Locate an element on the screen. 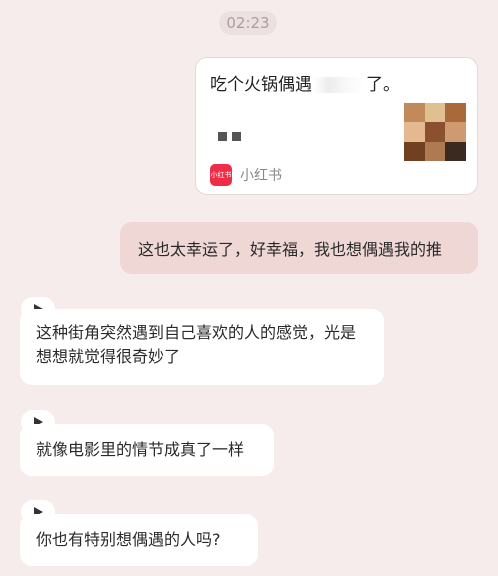 The height and width of the screenshot is (576, 498). card-title-start: 吃个火锅偶遇 is located at coordinates (261, 85).